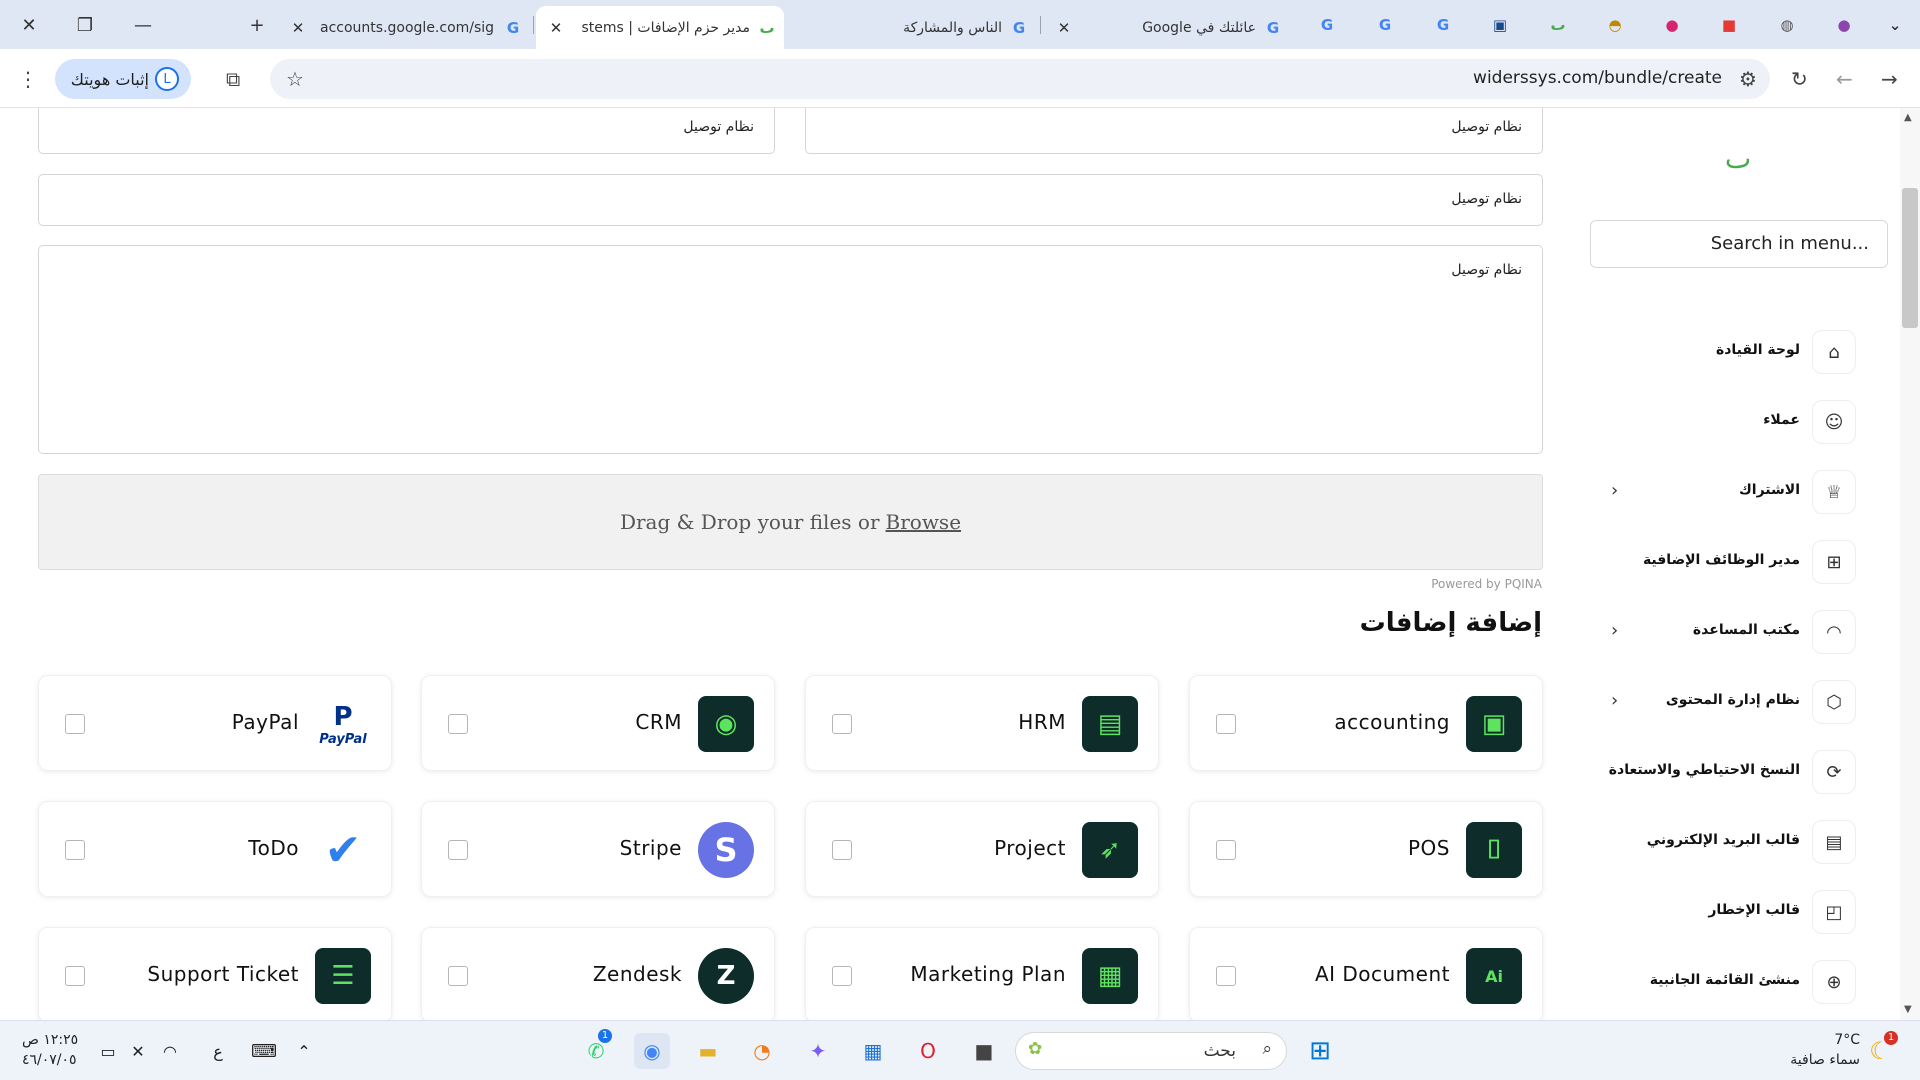  I want to click on sidebar-item-subscription: ♕ الاشتراك ›, so click(1737, 492).